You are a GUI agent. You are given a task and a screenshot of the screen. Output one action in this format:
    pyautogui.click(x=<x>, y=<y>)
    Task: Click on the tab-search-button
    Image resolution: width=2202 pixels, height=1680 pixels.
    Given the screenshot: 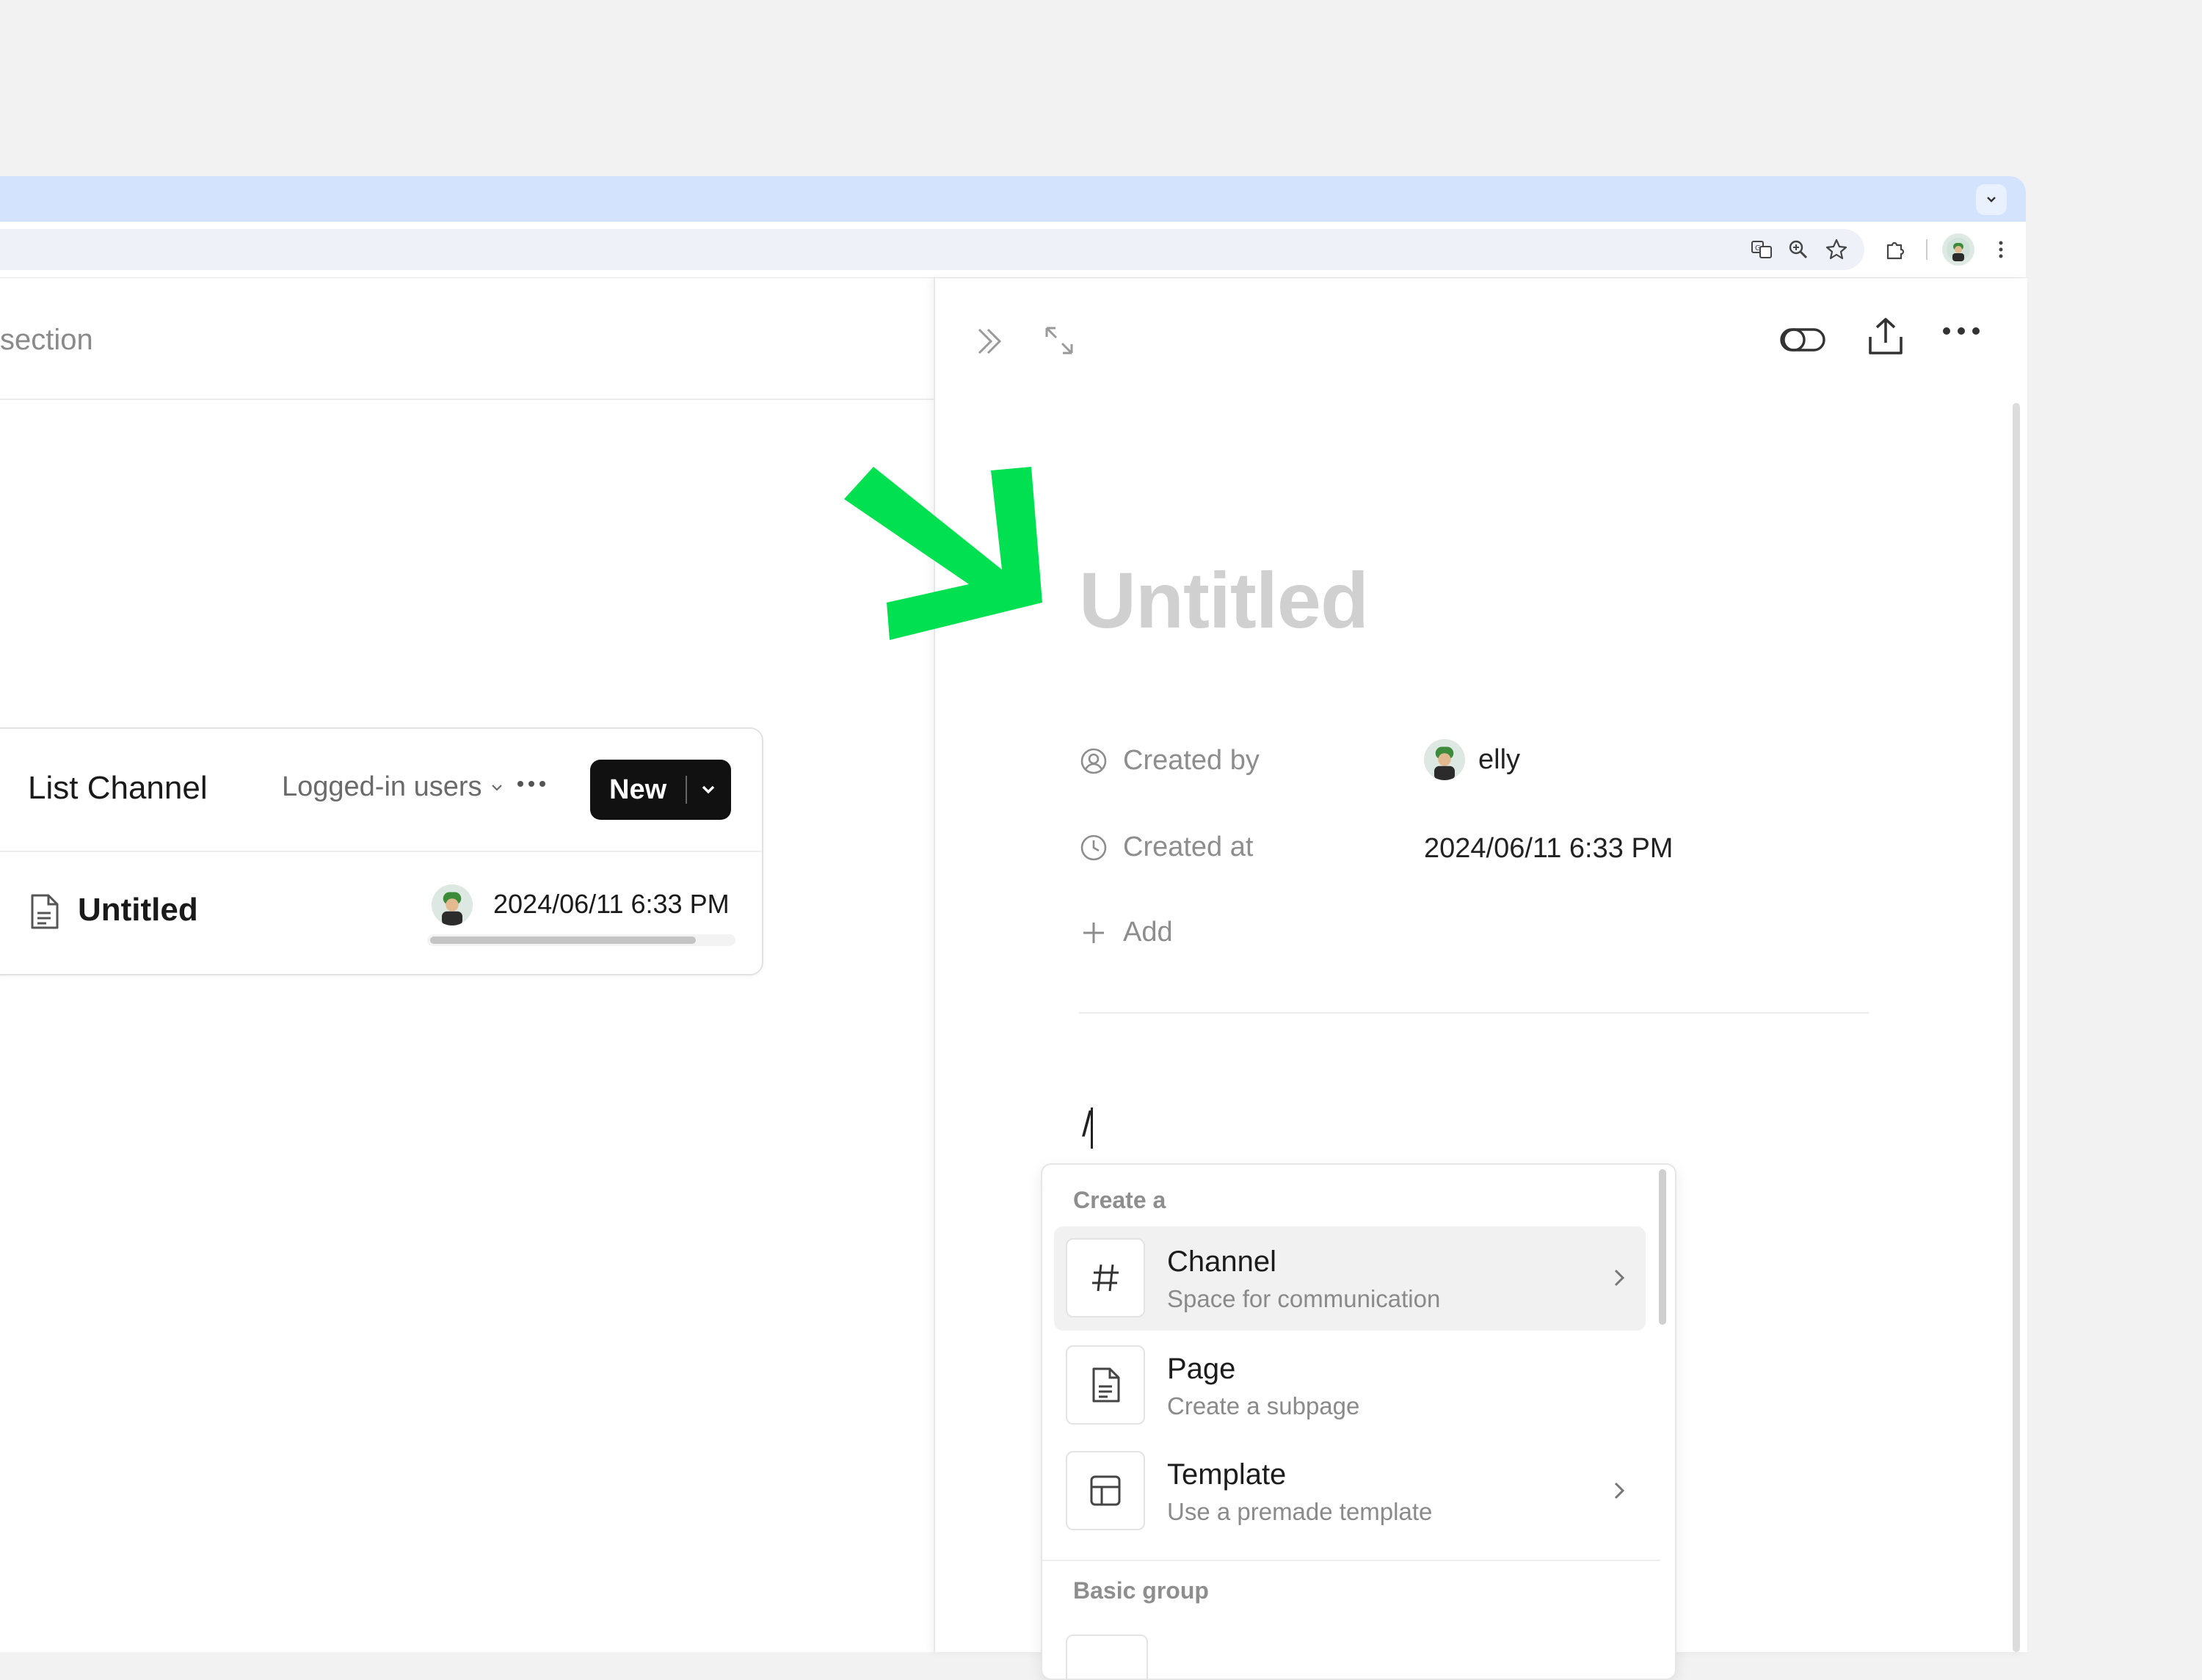 What is the action you would take?
    pyautogui.click(x=1991, y=200)
    